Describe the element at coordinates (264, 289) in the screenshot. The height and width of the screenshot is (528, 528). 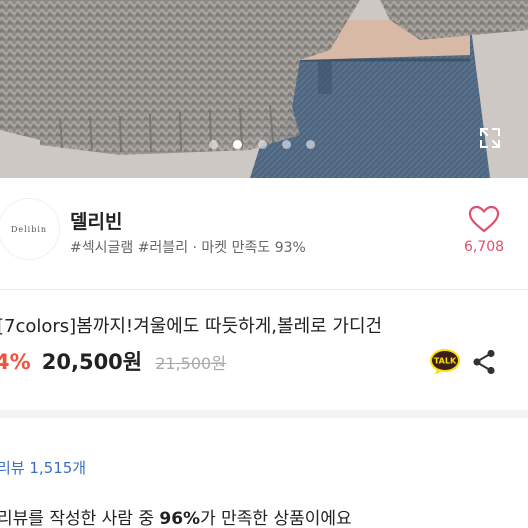
I see `divider` at that location.